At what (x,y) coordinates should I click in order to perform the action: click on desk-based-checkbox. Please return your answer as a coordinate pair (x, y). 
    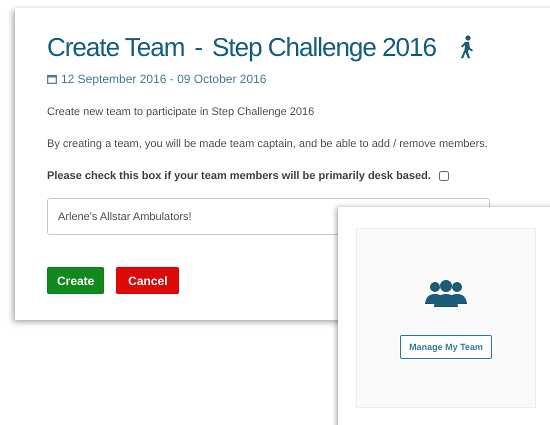
    Looking at the image, I should click on (443, 176).